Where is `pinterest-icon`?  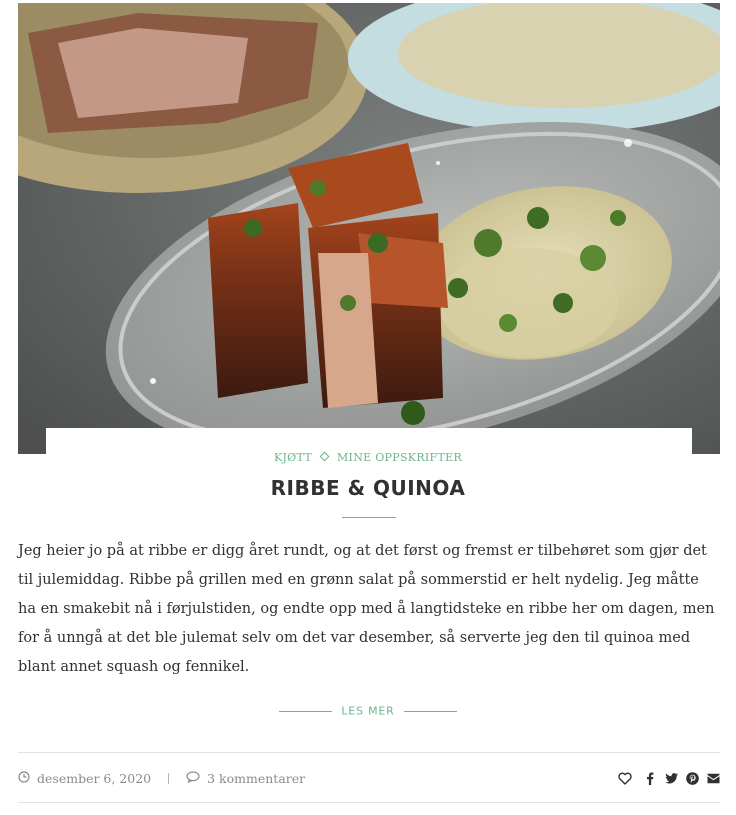
pinterest-icon is located at coordinates (692, 778).